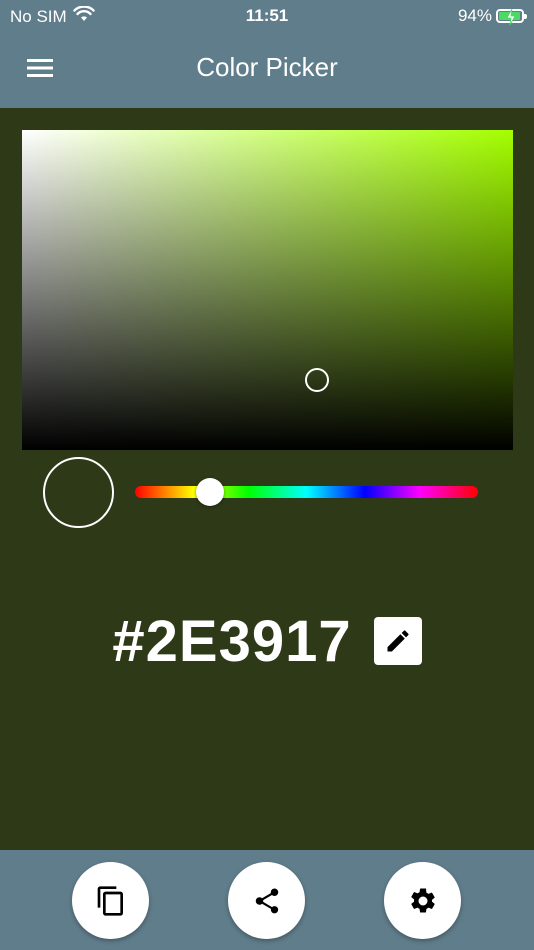 Image resolution: width=534 pixels, height=950 pixels. I want to click on battery-group: 94%, so click(492, 16).